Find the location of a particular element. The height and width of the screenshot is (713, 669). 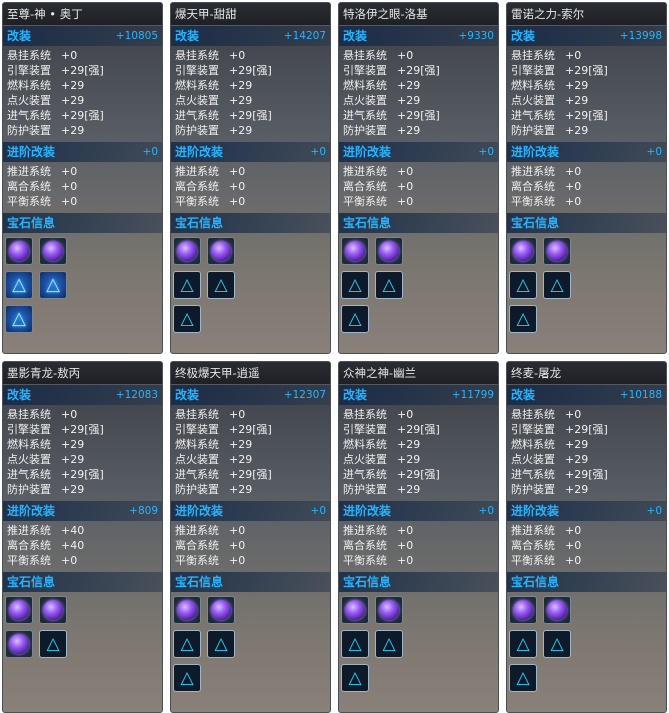

gem-slots: △ △ △ is located at coordinates (418, 649).